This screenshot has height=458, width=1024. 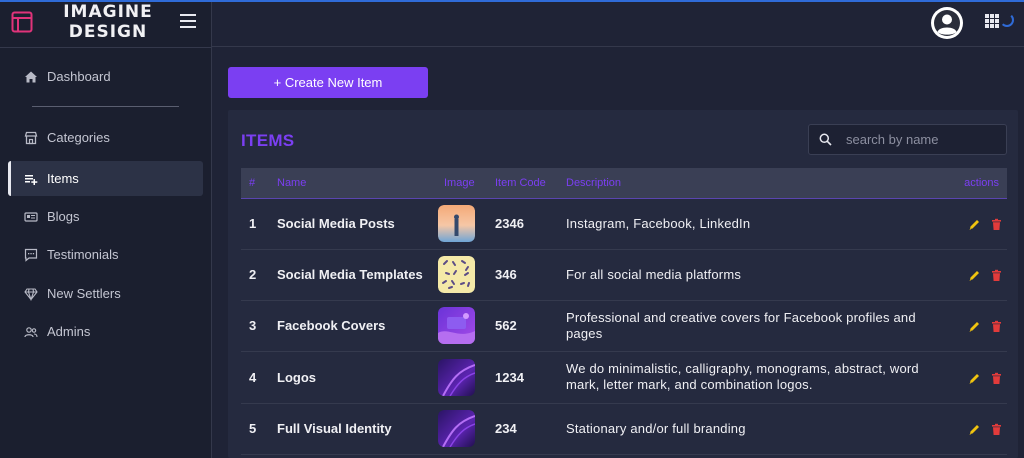 I want to click on sidebar-item-label: Categories, so click(x=78, y=137).